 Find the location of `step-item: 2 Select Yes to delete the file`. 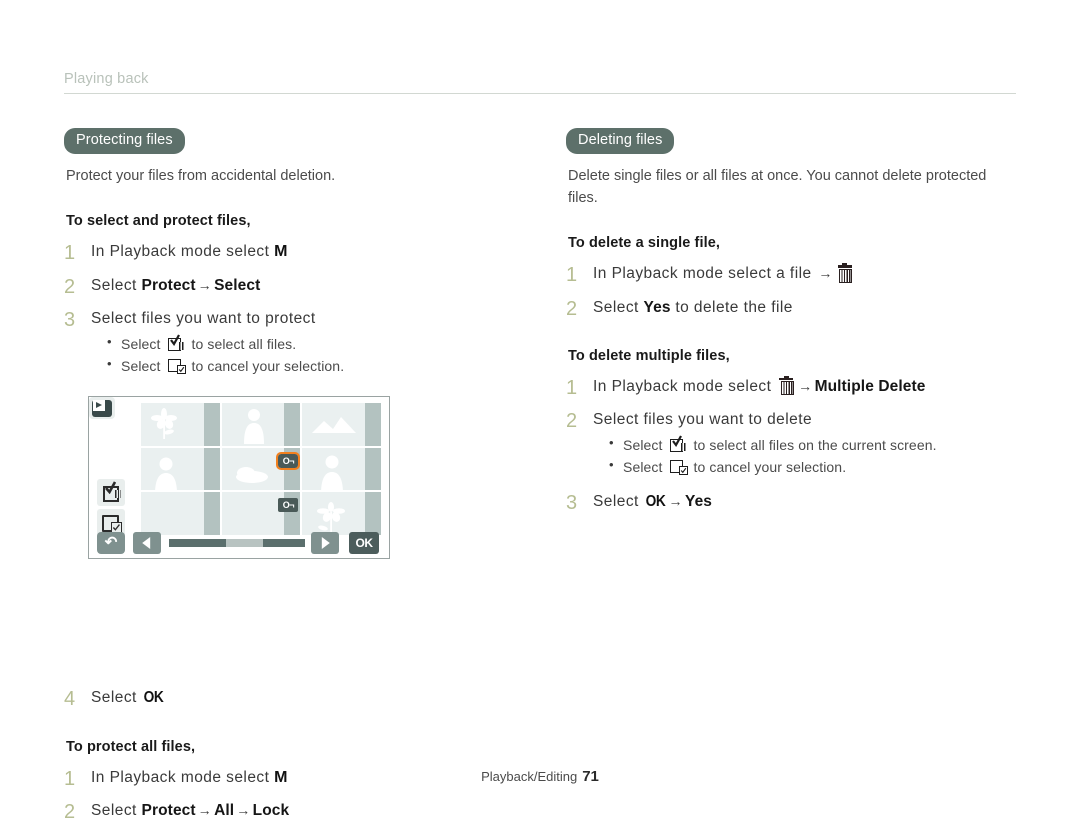

step-item: 2 Select Yes to delete the file is located at coordinates (792, 309).